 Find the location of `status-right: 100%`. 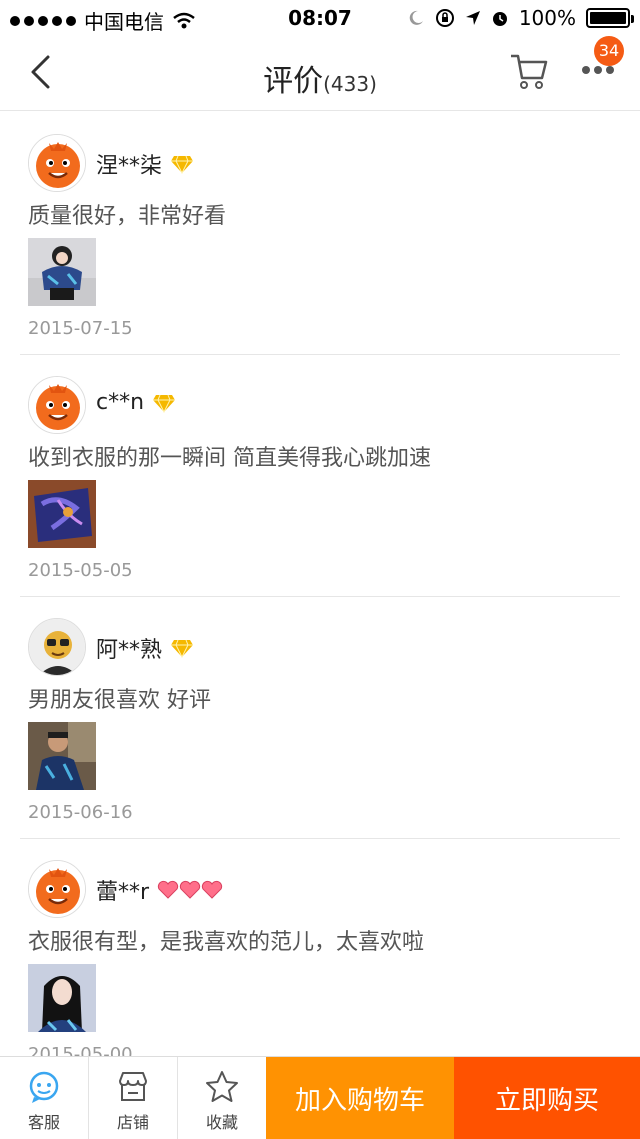

status-right: 100% is located at coordinates (520, 18).